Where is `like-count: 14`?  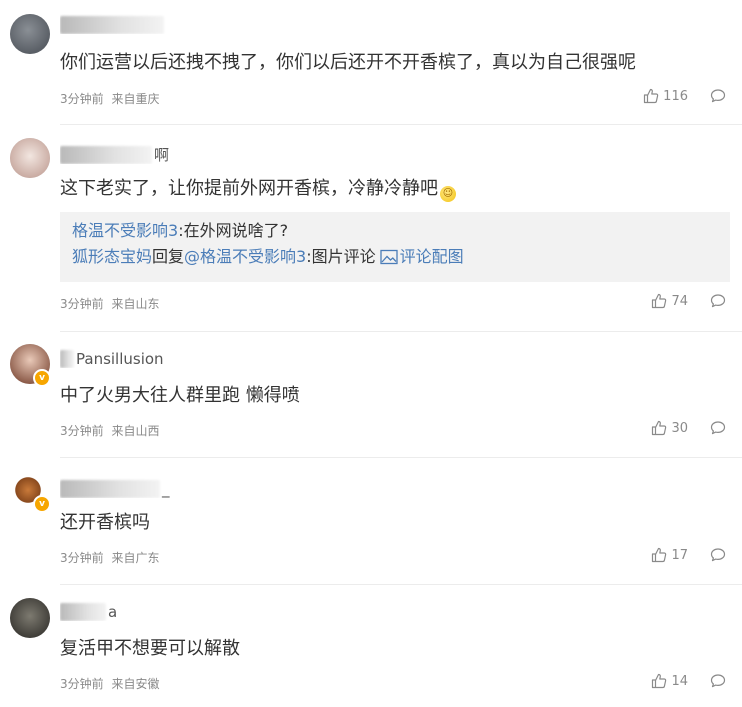
like-count: 14 is located at coordinates (679, 681).